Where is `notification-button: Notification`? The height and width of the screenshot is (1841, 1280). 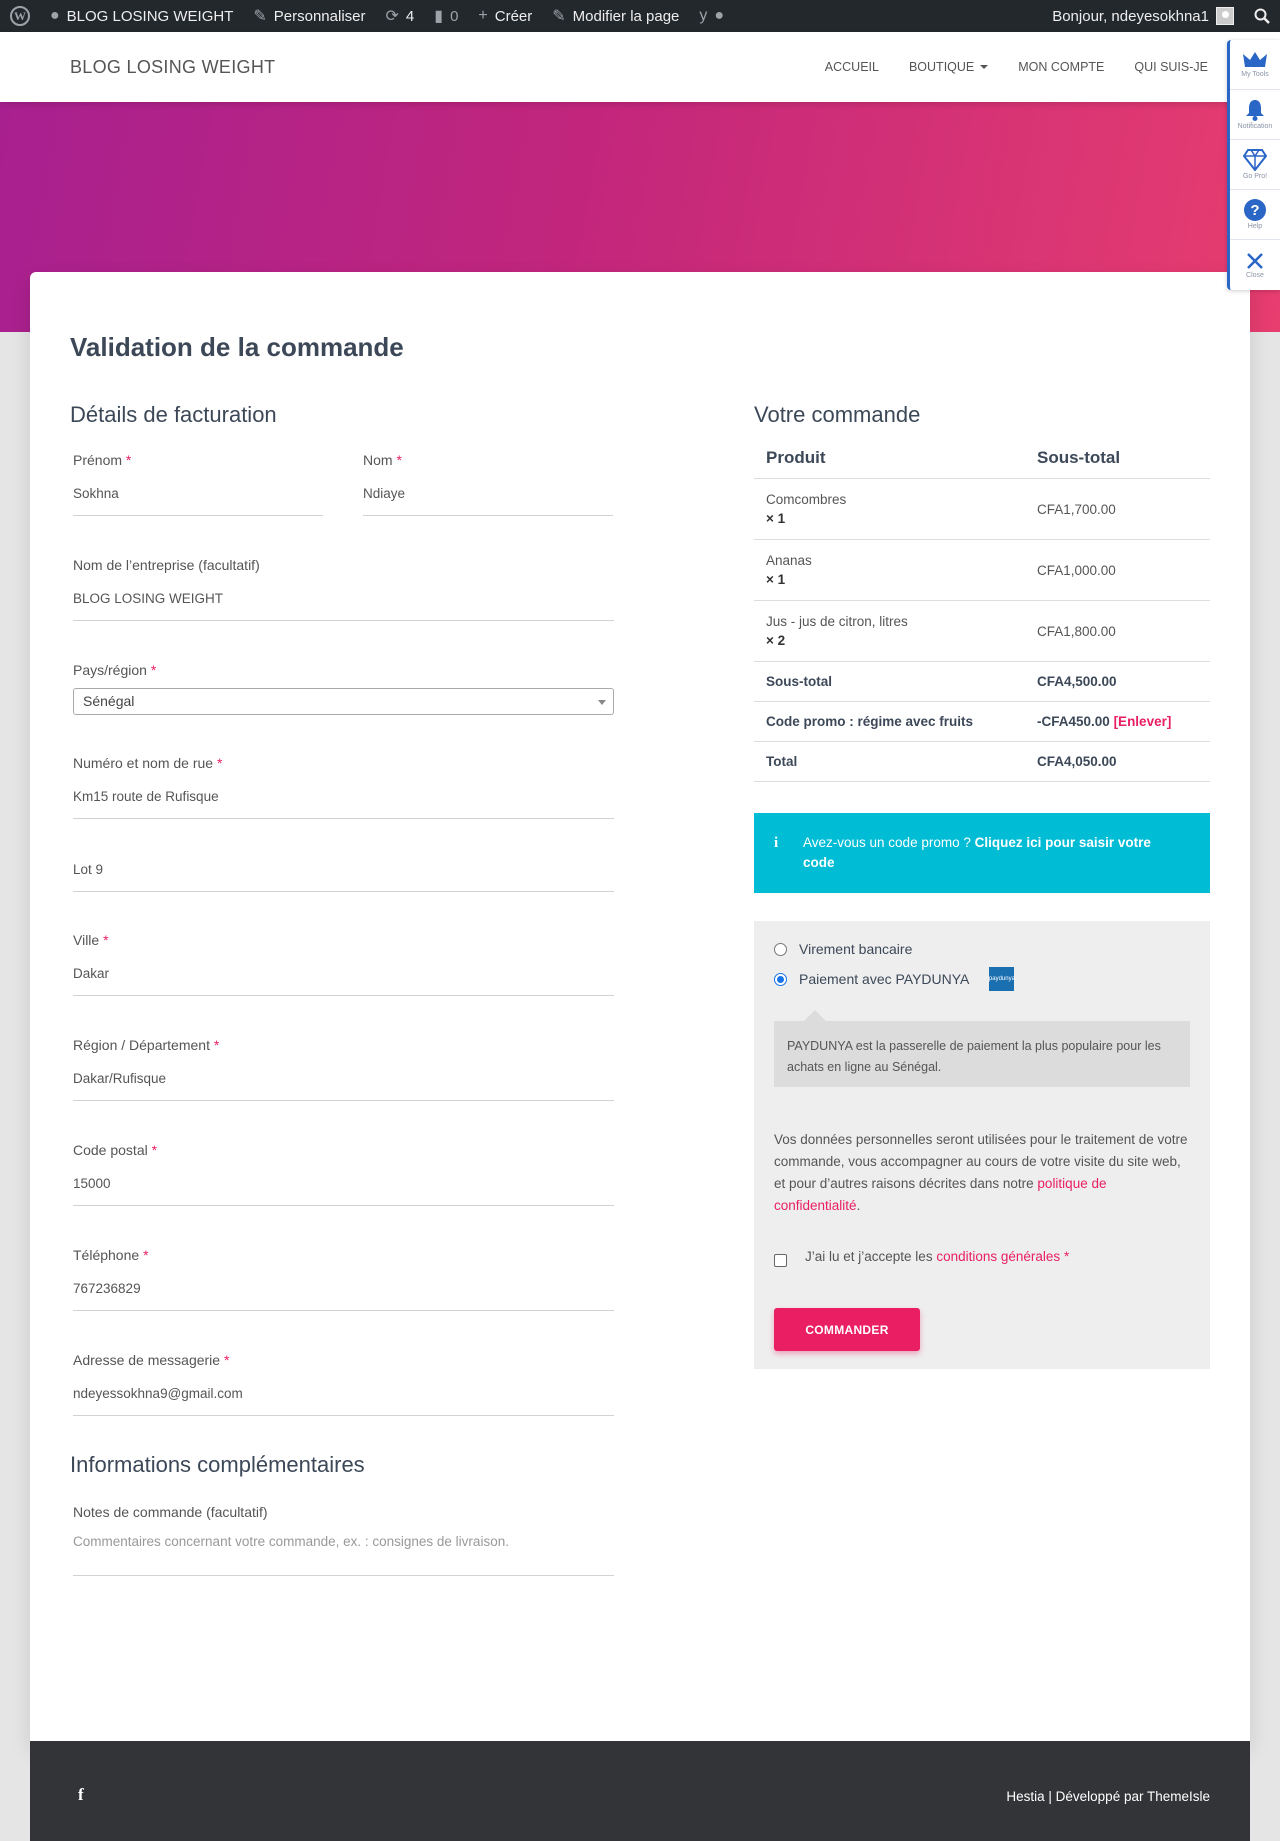 notification-button: Notification is located at coordinates (1255, 115).